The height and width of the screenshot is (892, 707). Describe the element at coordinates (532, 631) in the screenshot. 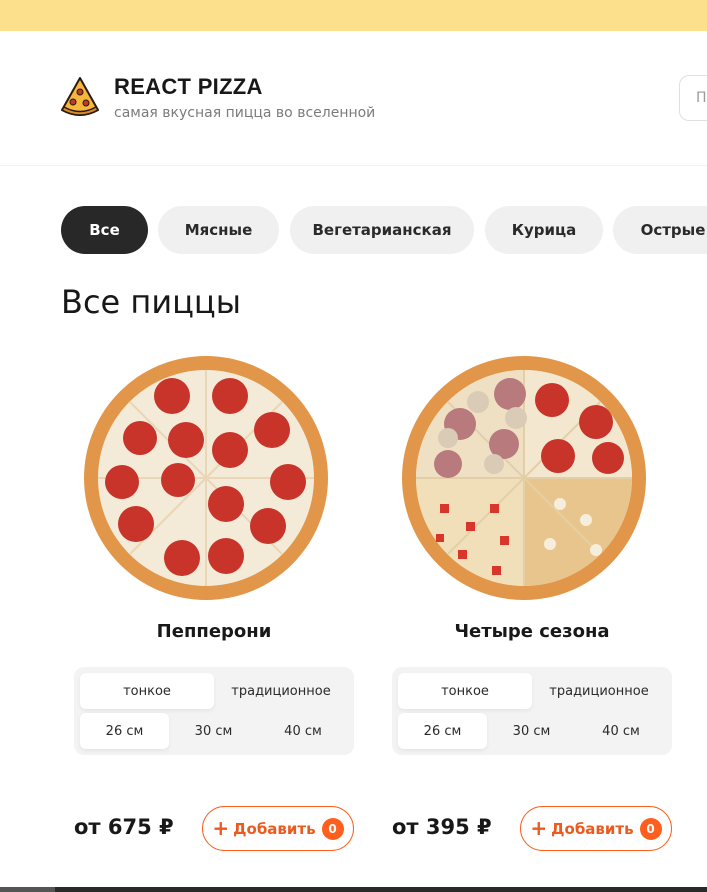

I see `pizza-name: Четыре сезона` at that location.